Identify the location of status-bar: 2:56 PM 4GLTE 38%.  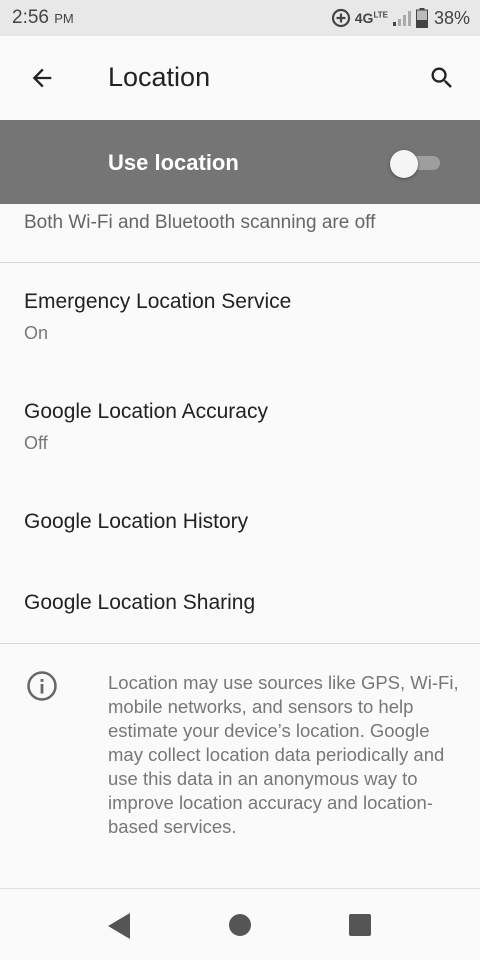
(240, 18).